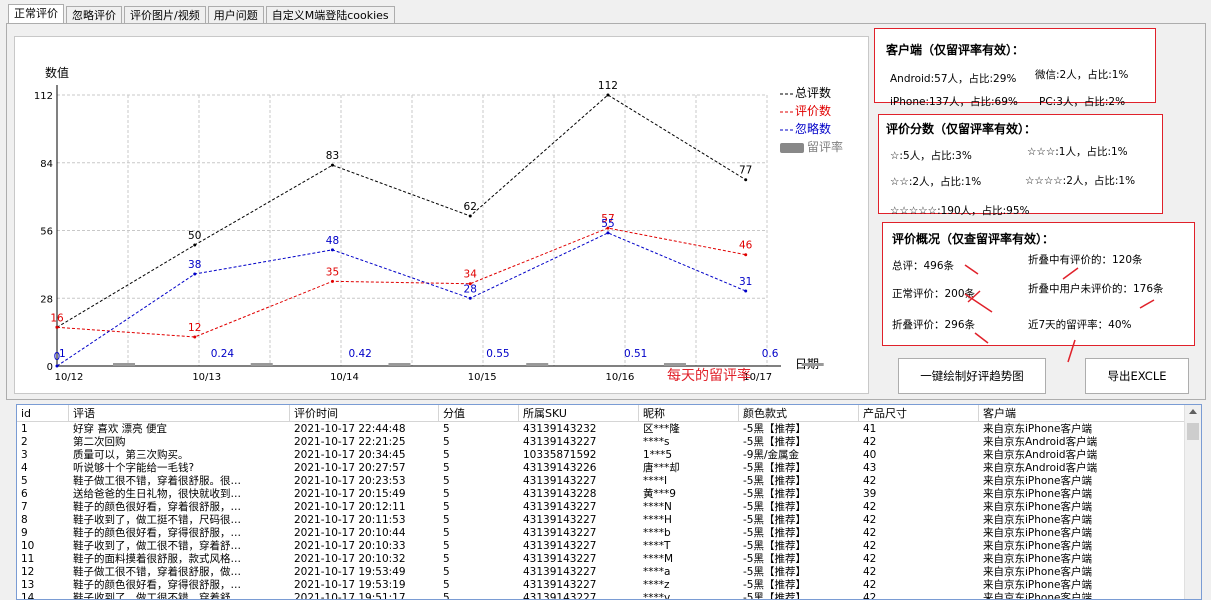 This screenshot has width=1211, height=600. I want to click on table-cell: 7, so click(24, 507).